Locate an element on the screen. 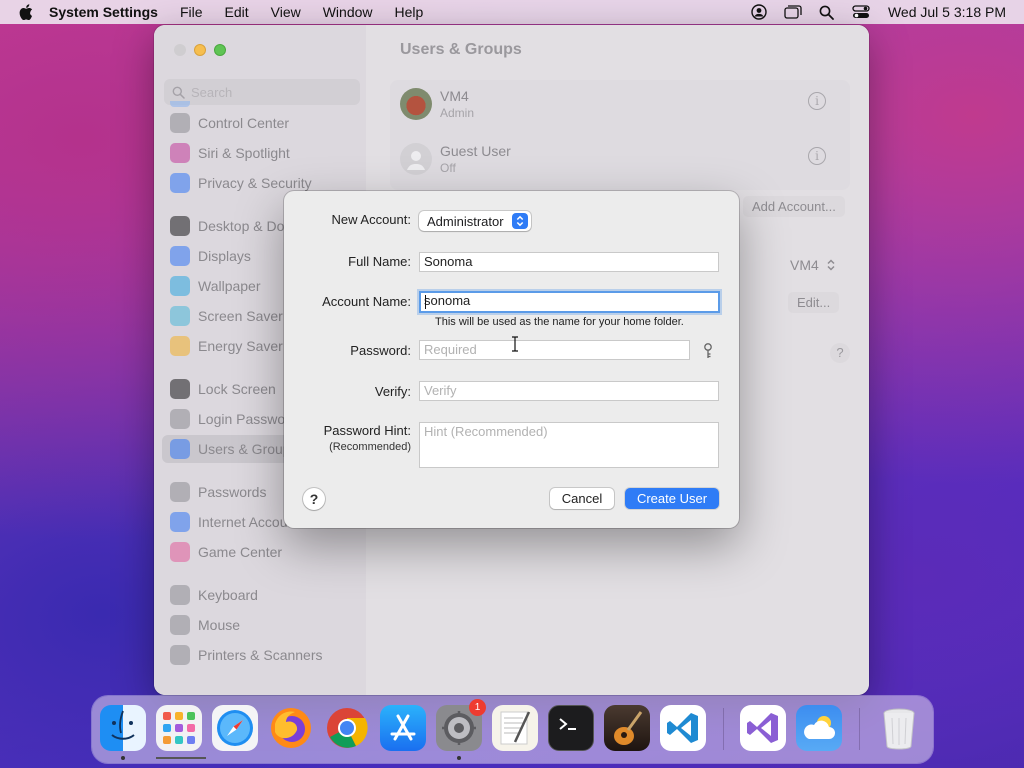  weather-icon is located at coordinates (819, 728).